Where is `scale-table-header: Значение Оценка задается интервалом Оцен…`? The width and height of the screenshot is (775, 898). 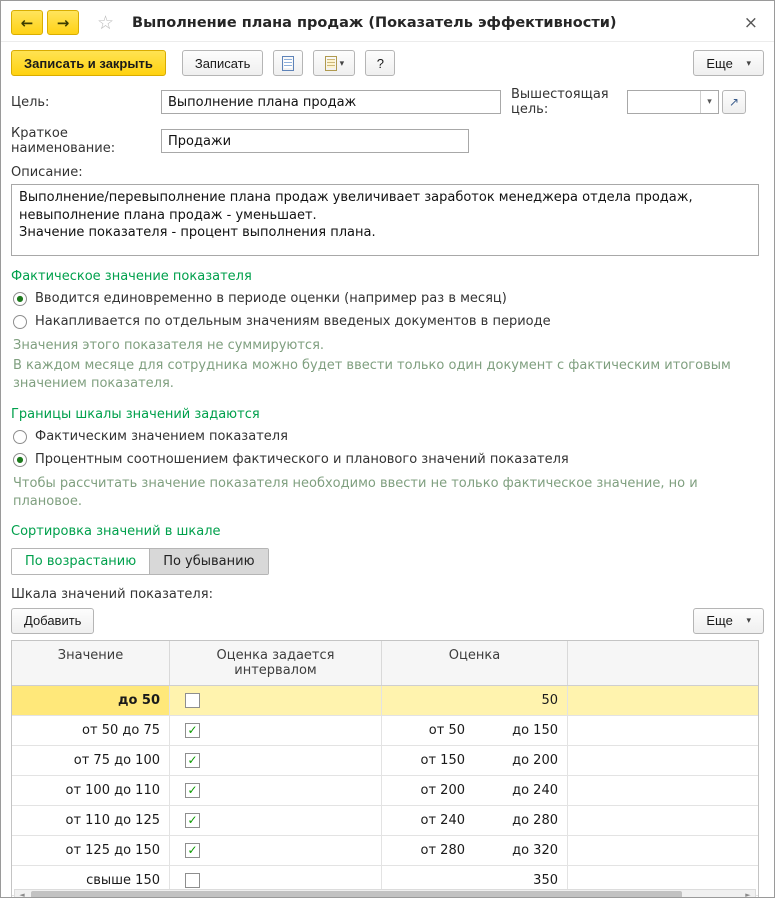 scale-table-header: Значение Оценка задается интервалом Оцен… is located at coordinates (385, 663).